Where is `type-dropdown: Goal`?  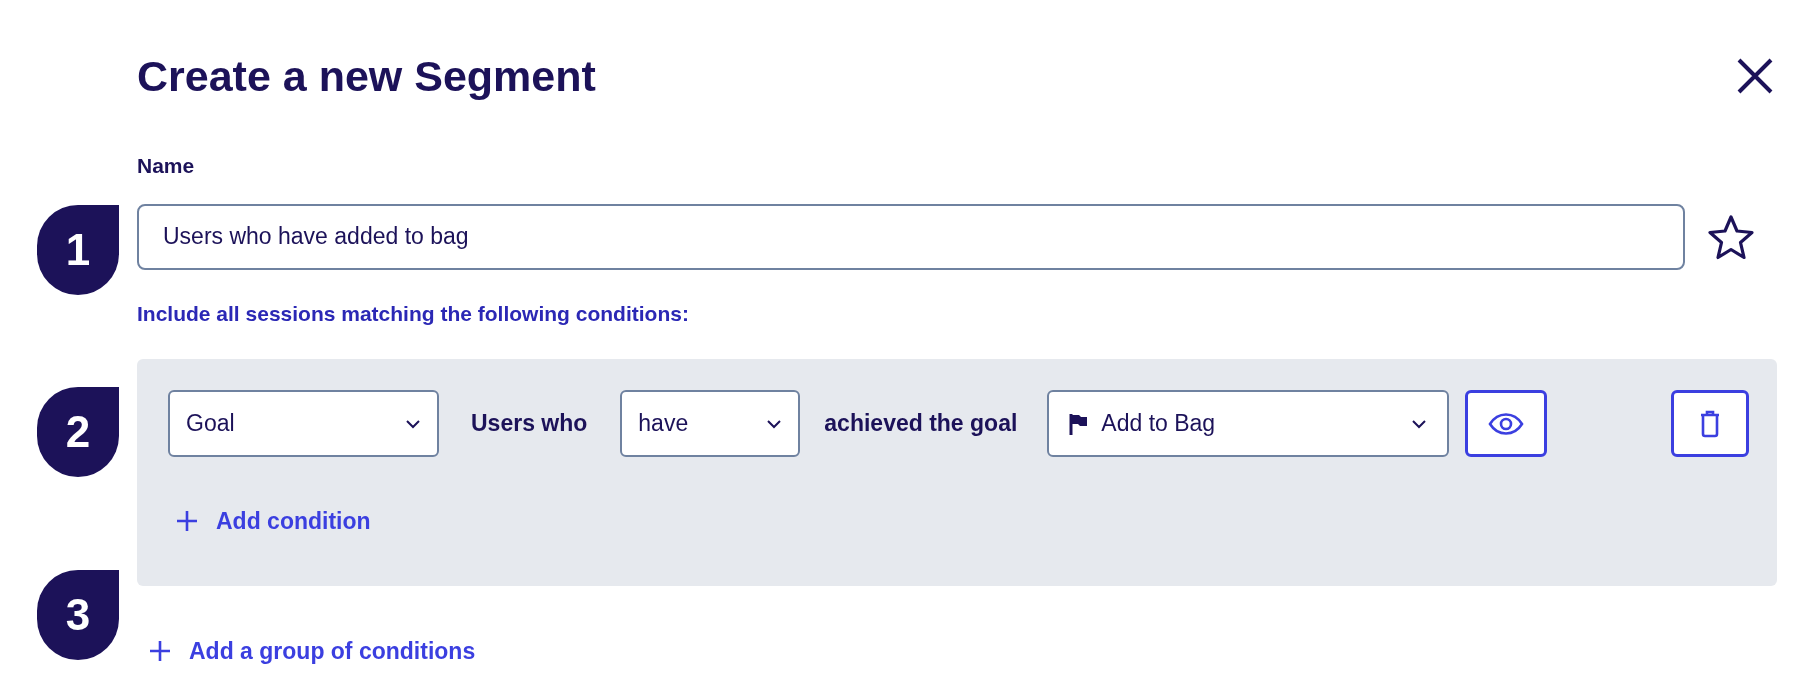 type-dropdown: Goal is located at coordinates (303, 423).